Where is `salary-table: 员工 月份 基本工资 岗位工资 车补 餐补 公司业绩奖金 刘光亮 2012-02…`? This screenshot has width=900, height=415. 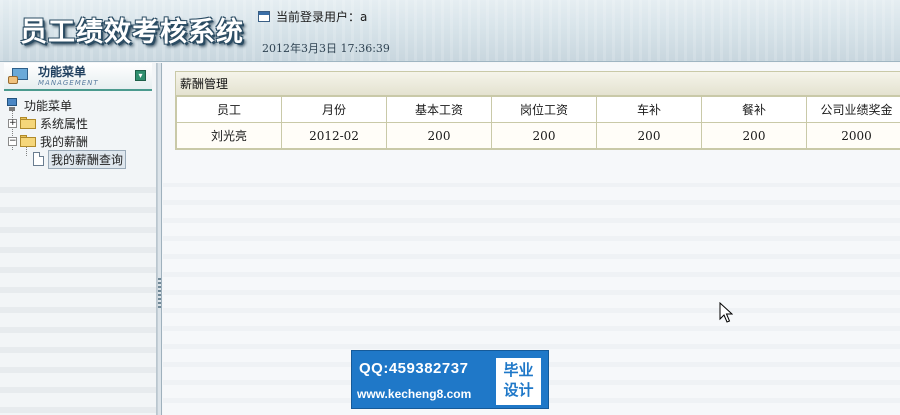 salary-table: 员工 月份 基本工资 岗位工资 车补 餐补 公司业绩奖金 刘光亮 2012-02… is located at coordinates (538, 122).